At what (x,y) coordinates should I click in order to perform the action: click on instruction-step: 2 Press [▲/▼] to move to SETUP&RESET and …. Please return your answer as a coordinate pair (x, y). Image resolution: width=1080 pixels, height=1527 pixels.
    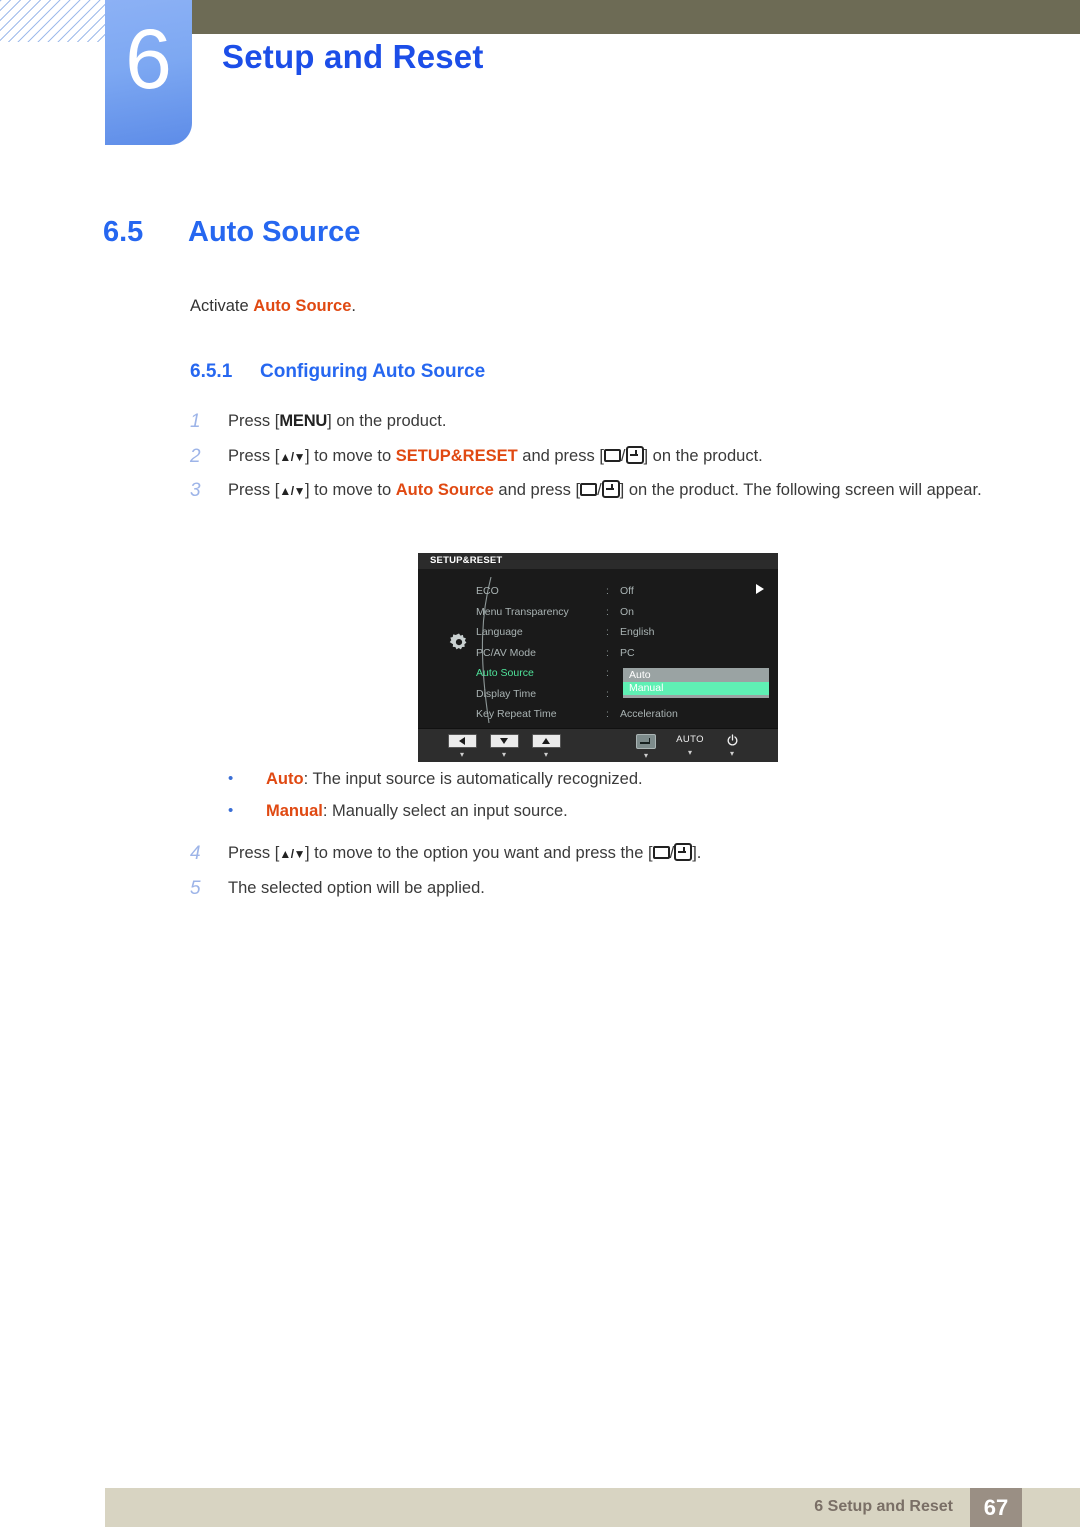
    Looking at the image, I should click on (605, 457).